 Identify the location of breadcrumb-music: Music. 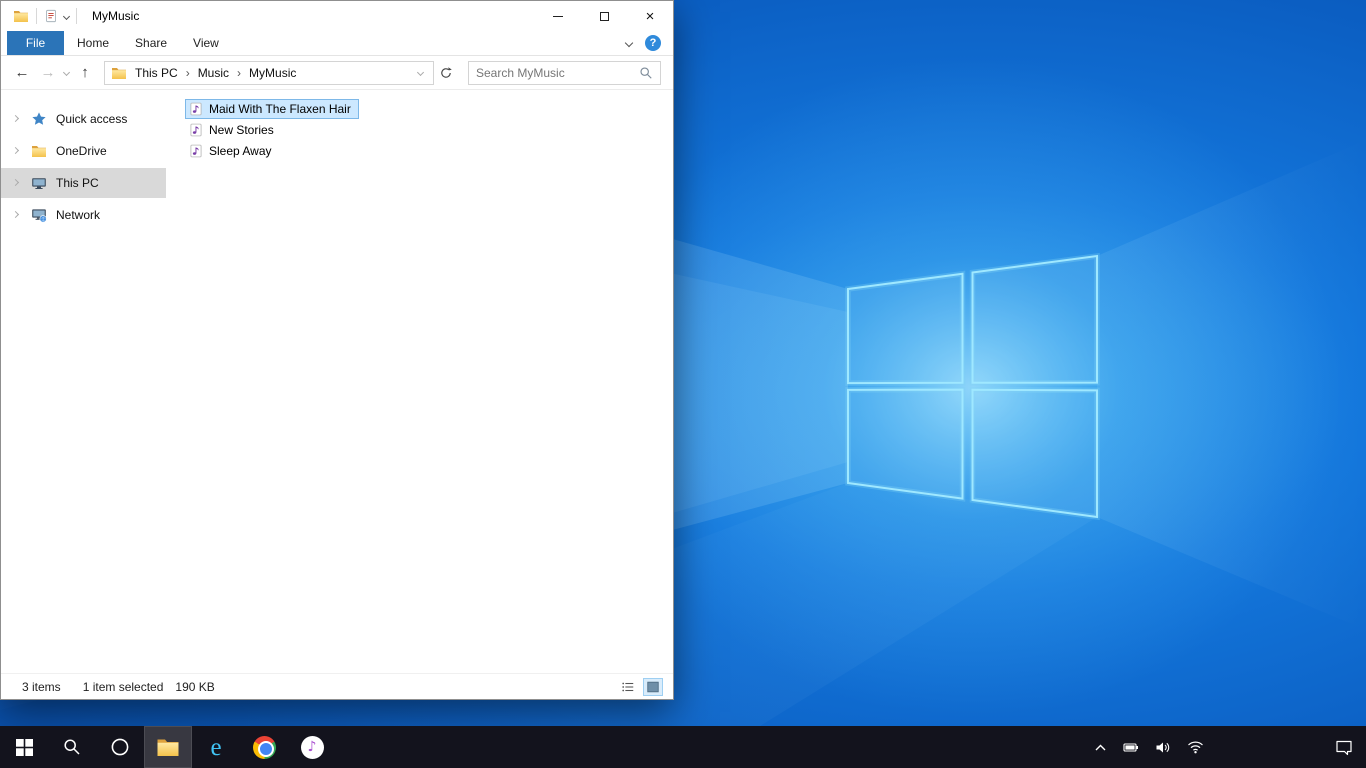
(213, 73).